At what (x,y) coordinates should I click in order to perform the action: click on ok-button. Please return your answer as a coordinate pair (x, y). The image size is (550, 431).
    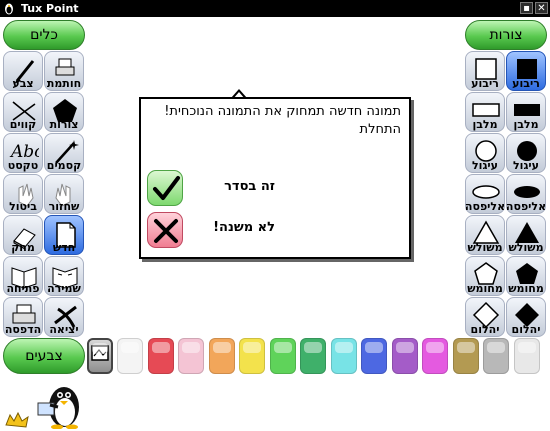
    Looking at the image, I should click on (165, 188).